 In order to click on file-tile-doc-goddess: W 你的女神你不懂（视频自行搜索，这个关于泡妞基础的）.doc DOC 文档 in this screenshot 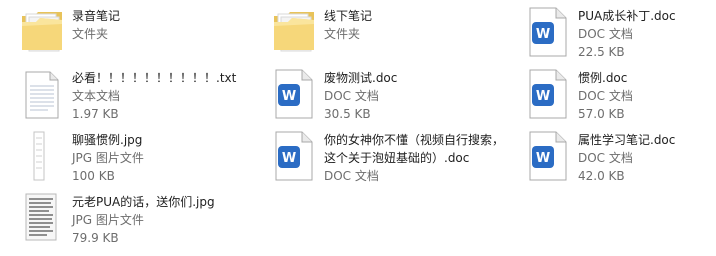, I will do `click(392, 158)`.